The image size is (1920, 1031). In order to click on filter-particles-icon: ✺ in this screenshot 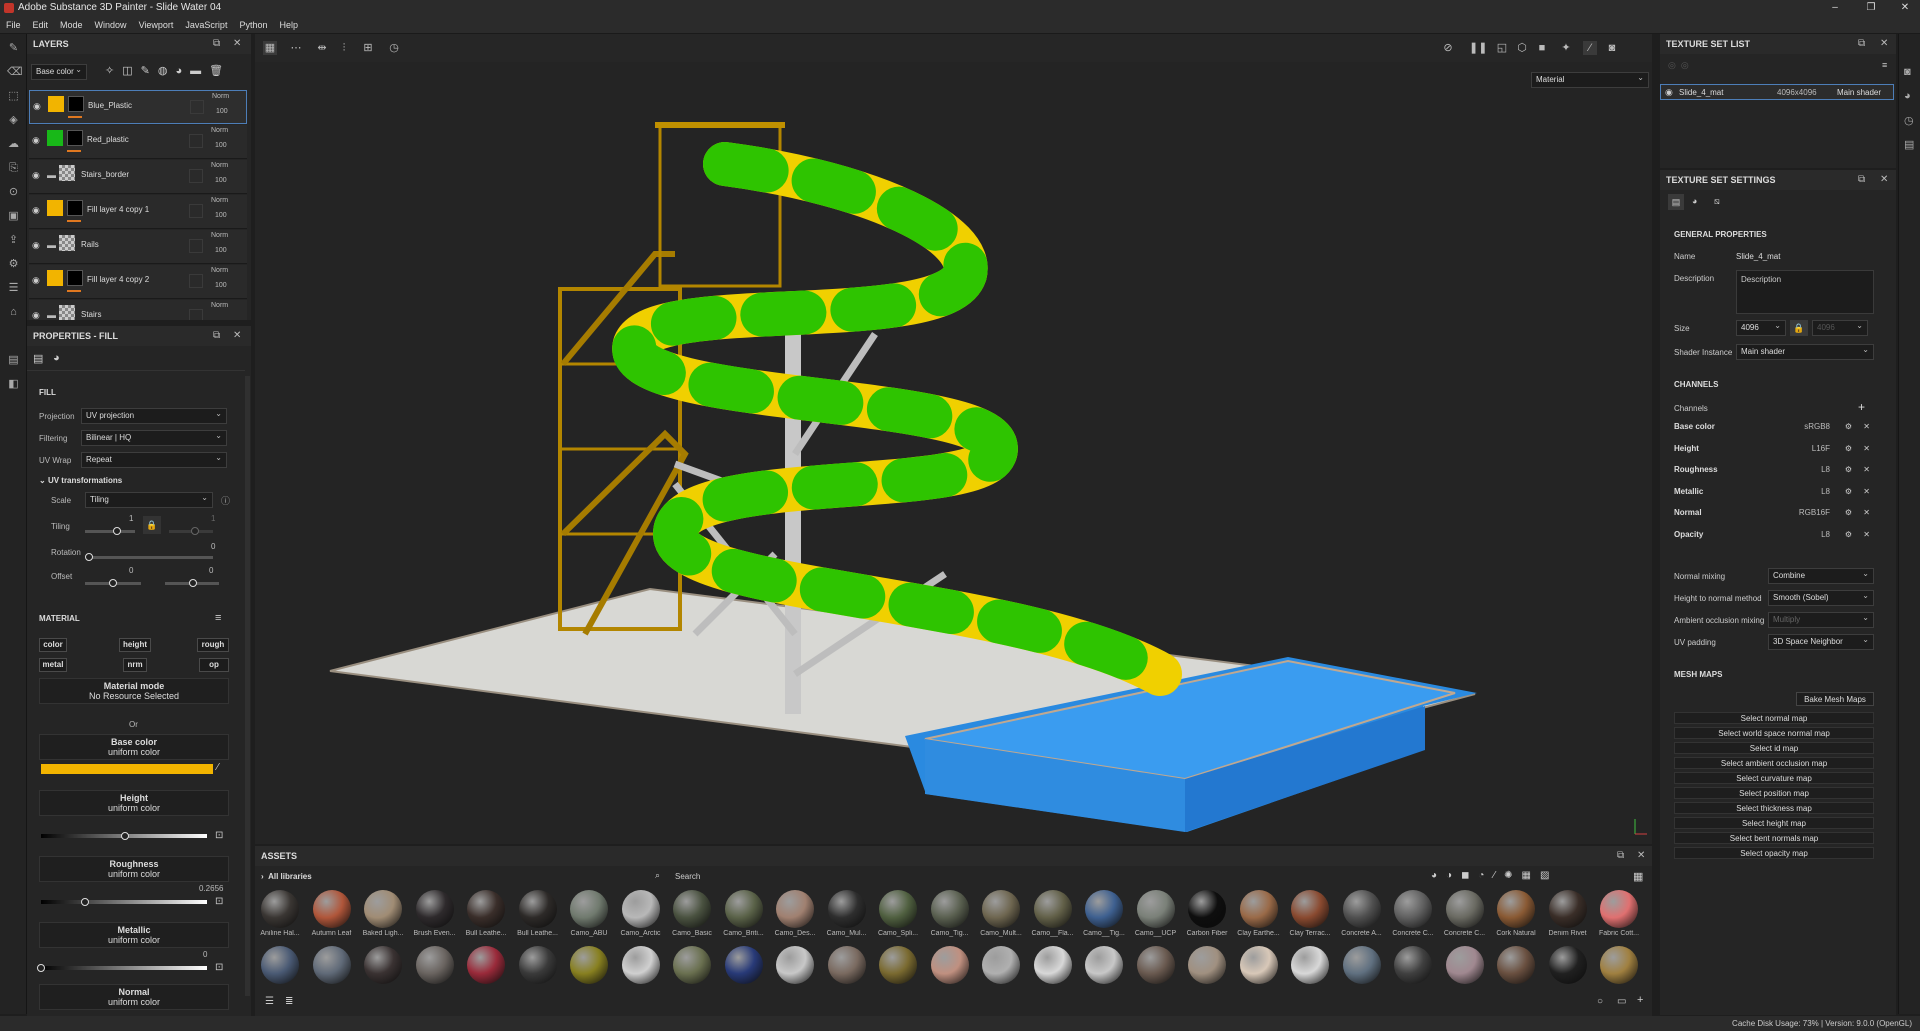, I will do `click(1512, 875)`.